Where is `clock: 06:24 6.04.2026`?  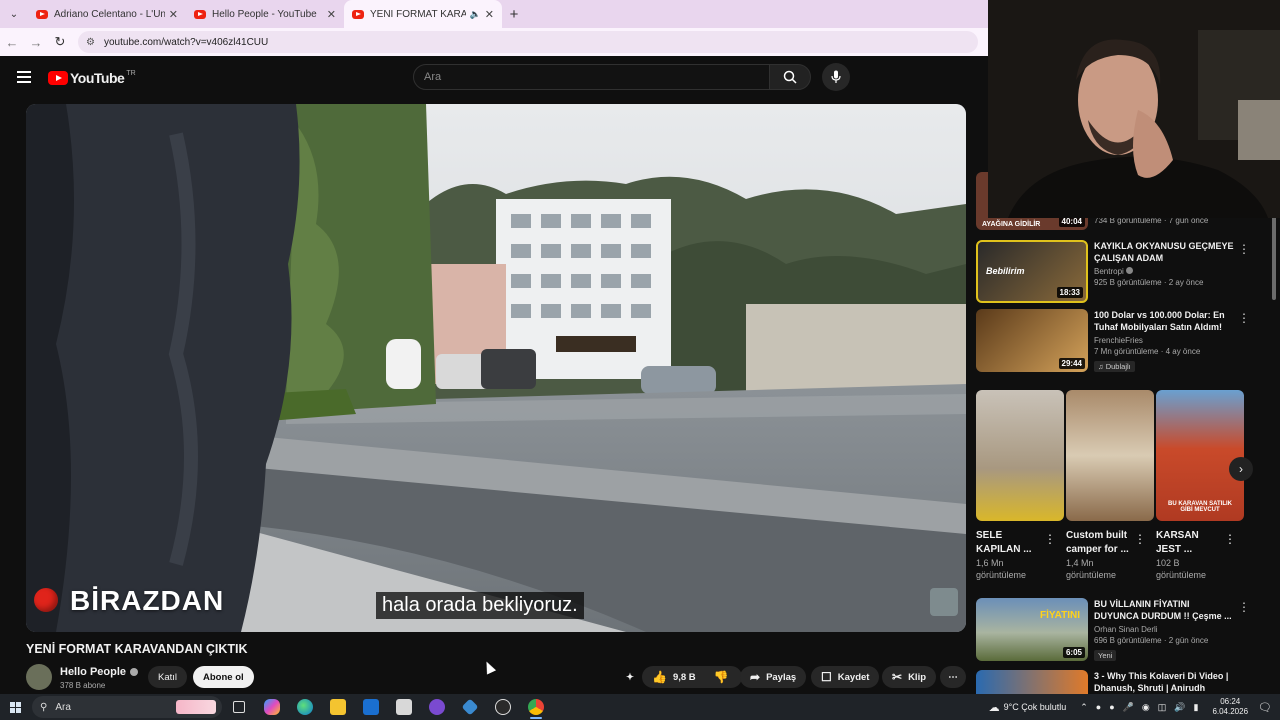 clock: 06:24 6.04.2026 is located at coordinates (1230, 707).